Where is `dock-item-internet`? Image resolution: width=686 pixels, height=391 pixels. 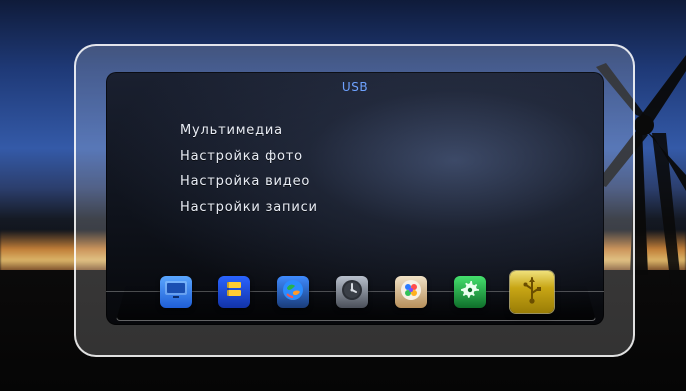 dock-item-internet is located at coordinates (293, 292).